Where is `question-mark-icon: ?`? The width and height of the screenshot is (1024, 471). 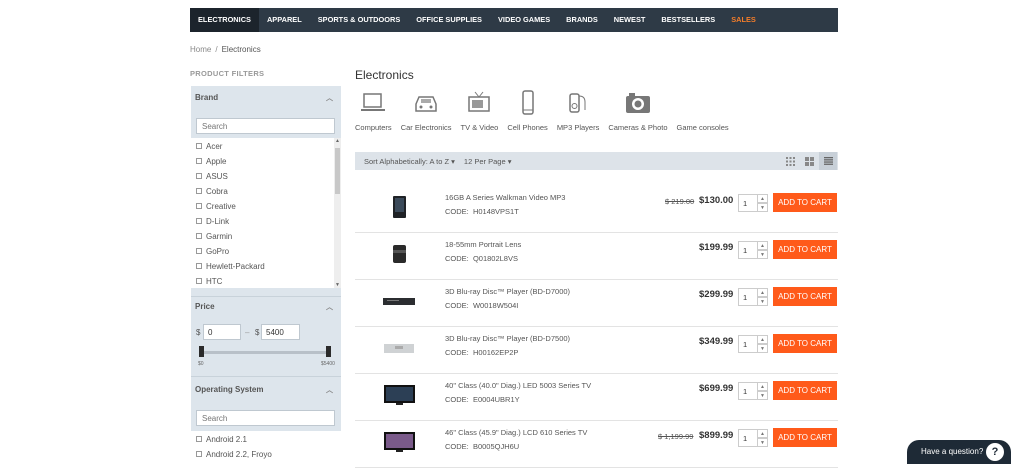
question-mark-icon: ? is located at coordinates (995, 452).